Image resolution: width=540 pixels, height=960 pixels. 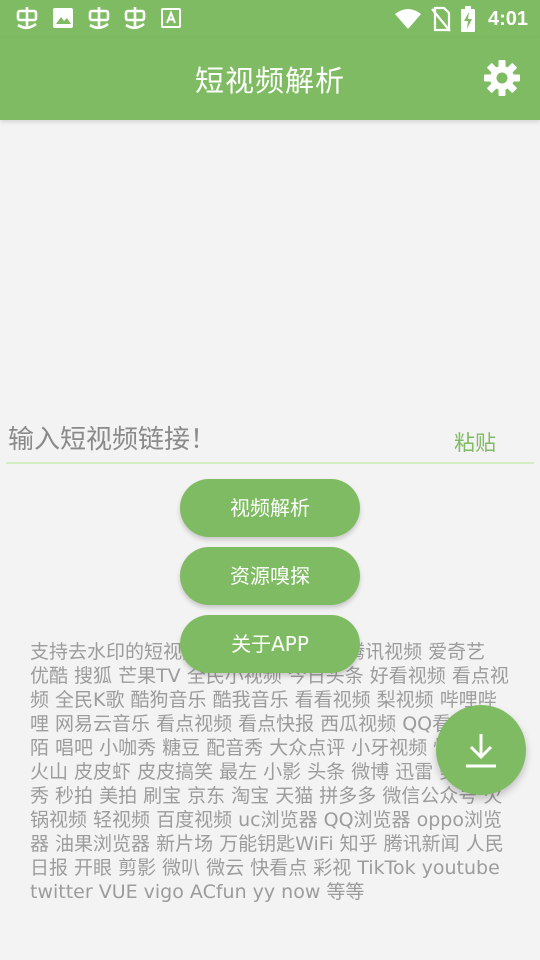 I want to click on notification-icons, so click(x=99, y=18).